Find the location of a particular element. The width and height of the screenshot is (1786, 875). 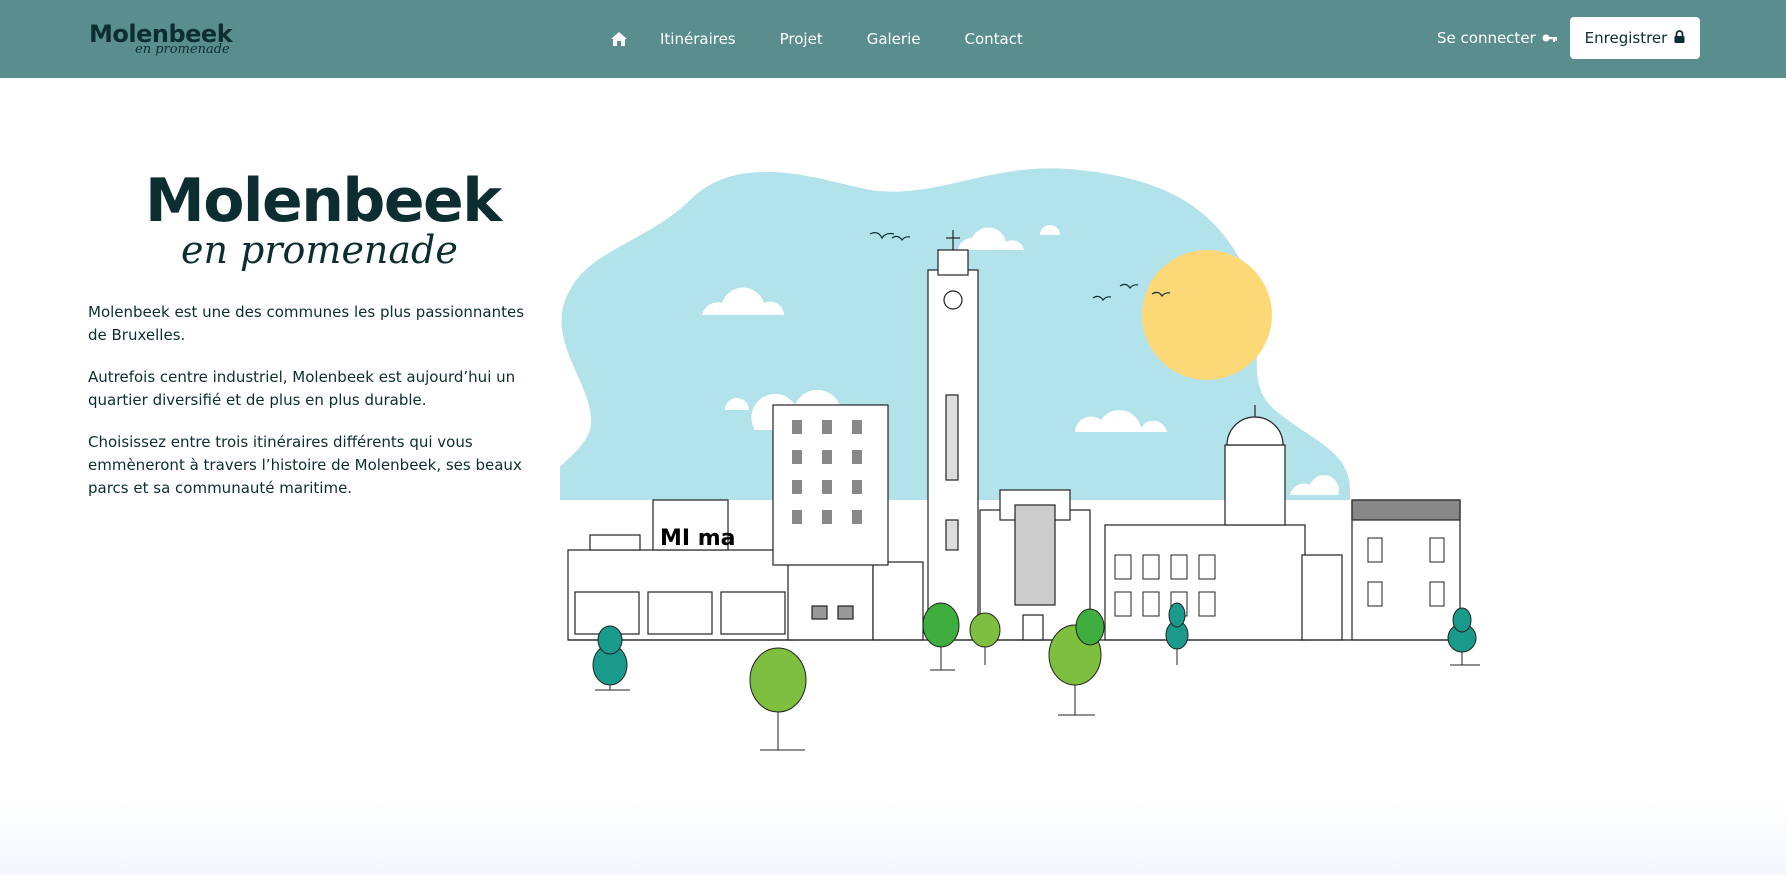

login-label: Se connecter is located at coordinates (1486, 38).